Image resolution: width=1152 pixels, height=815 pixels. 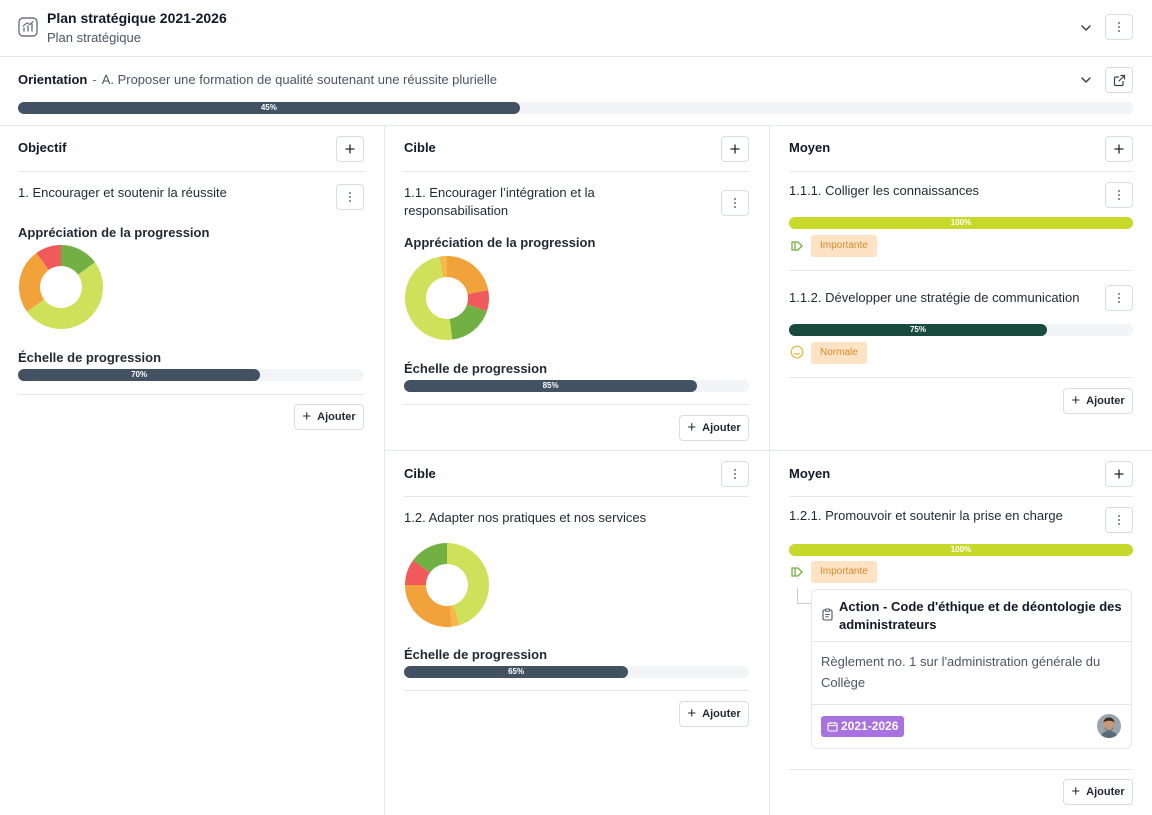 I want to click on plan-subtitle: Plan stratégique, so click(x=94, y=37).